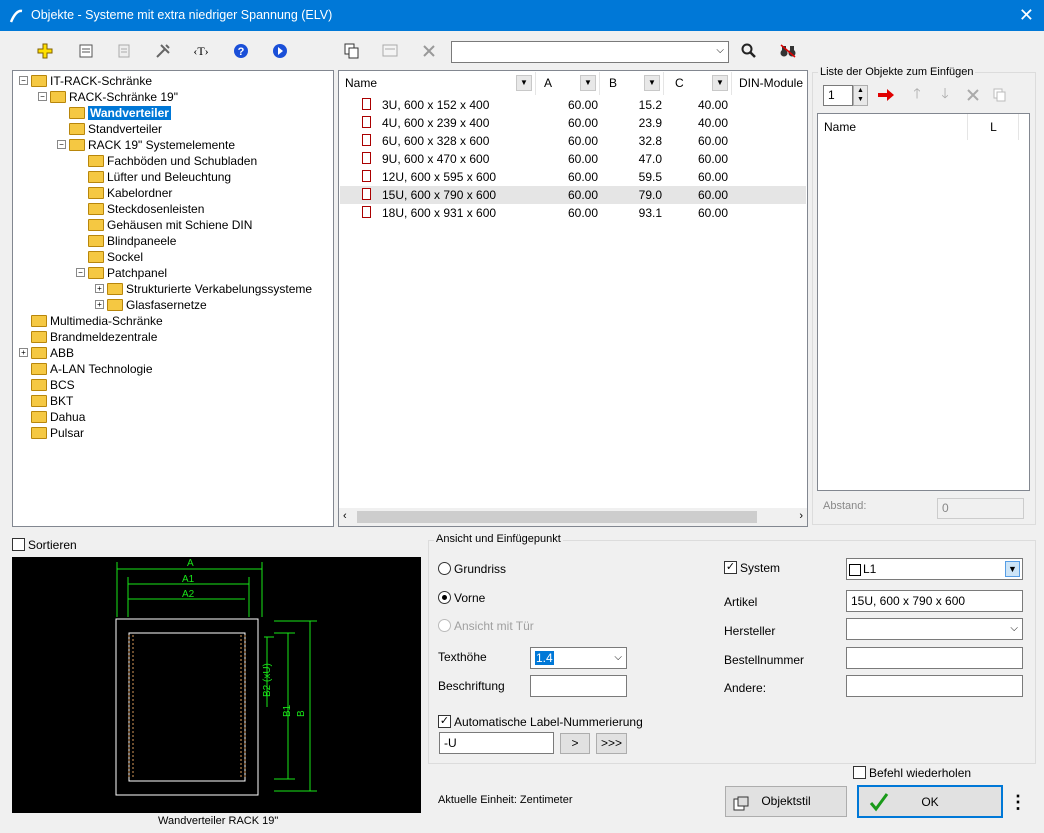 The image size is (1044, 833). Describe the element at coordinates (163, 51) in the screenshot. I see `tools-icon` at that location.